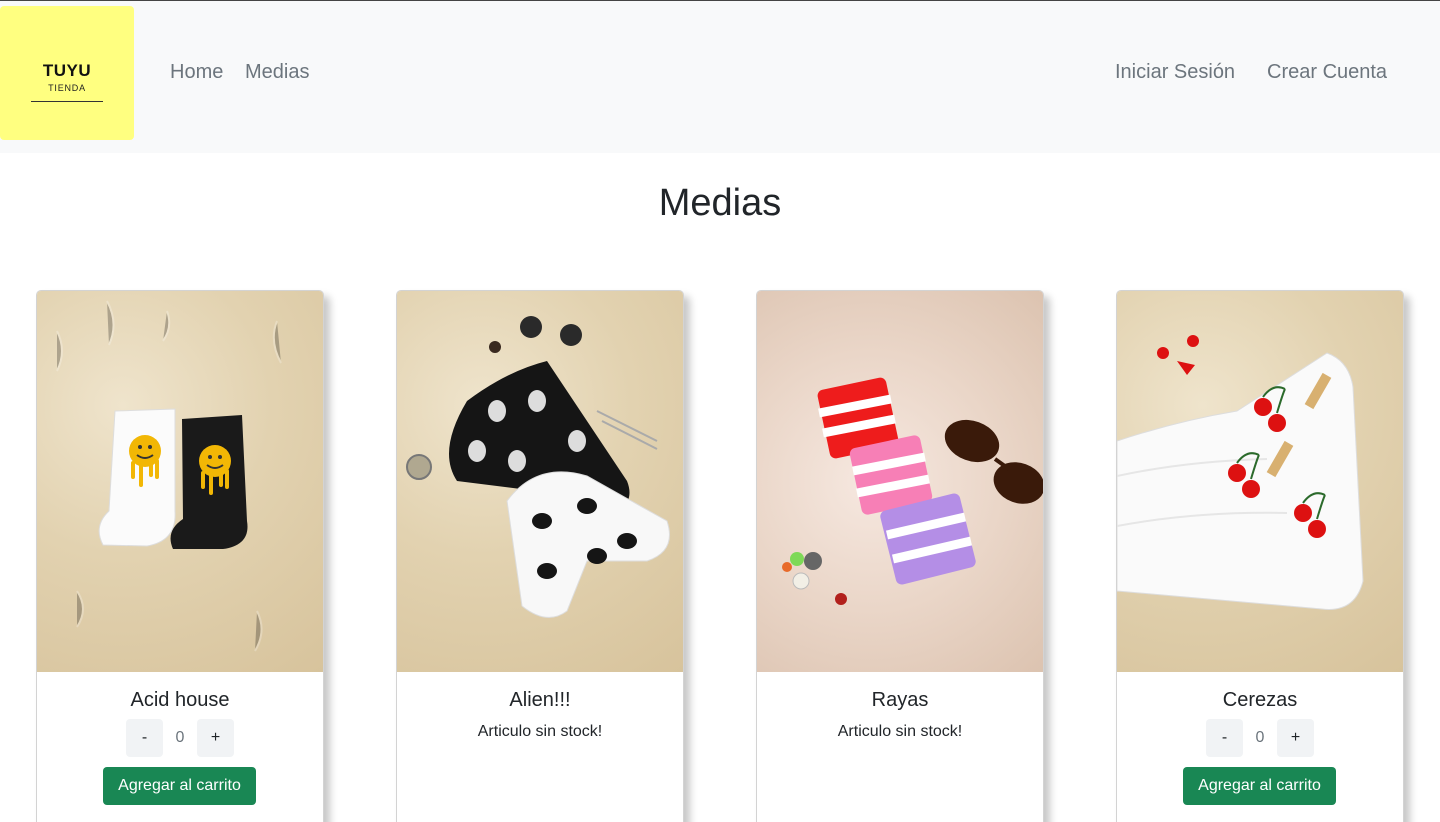 This screenshot has width=1440, height=822. I want to click on product-title: Alien!!!, so click(540, 700).